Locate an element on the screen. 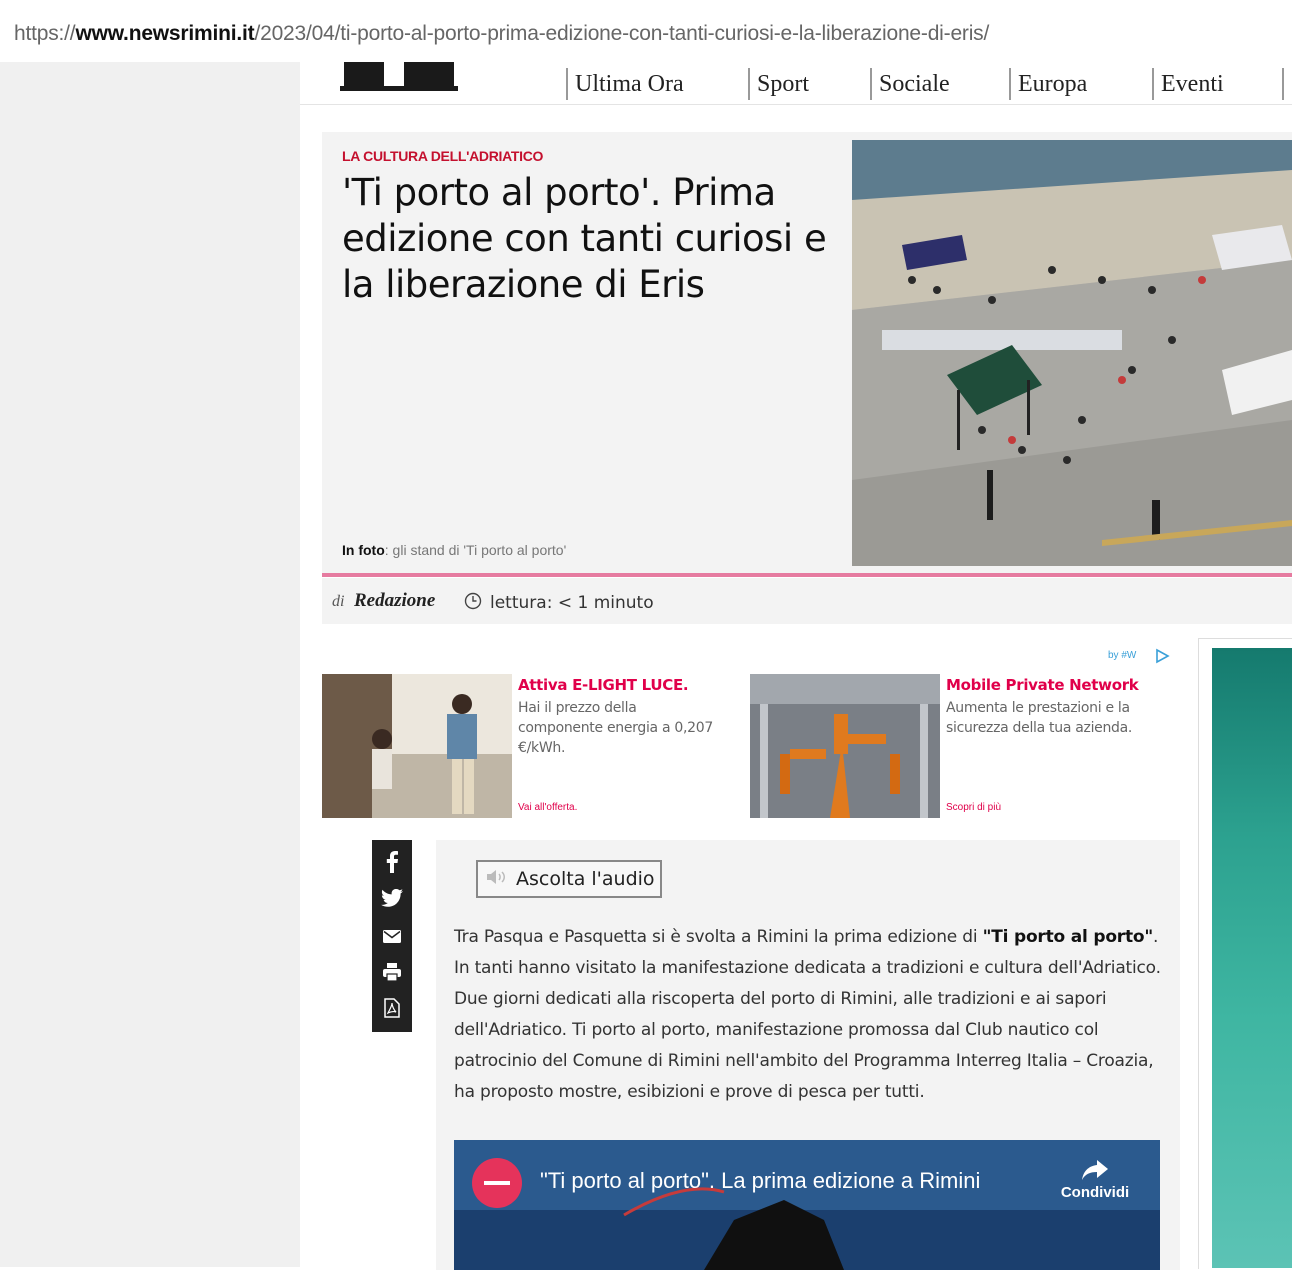 This screenshot has width=1292, height=1270. caption-label: In foto is located at coordinates (363, 550).